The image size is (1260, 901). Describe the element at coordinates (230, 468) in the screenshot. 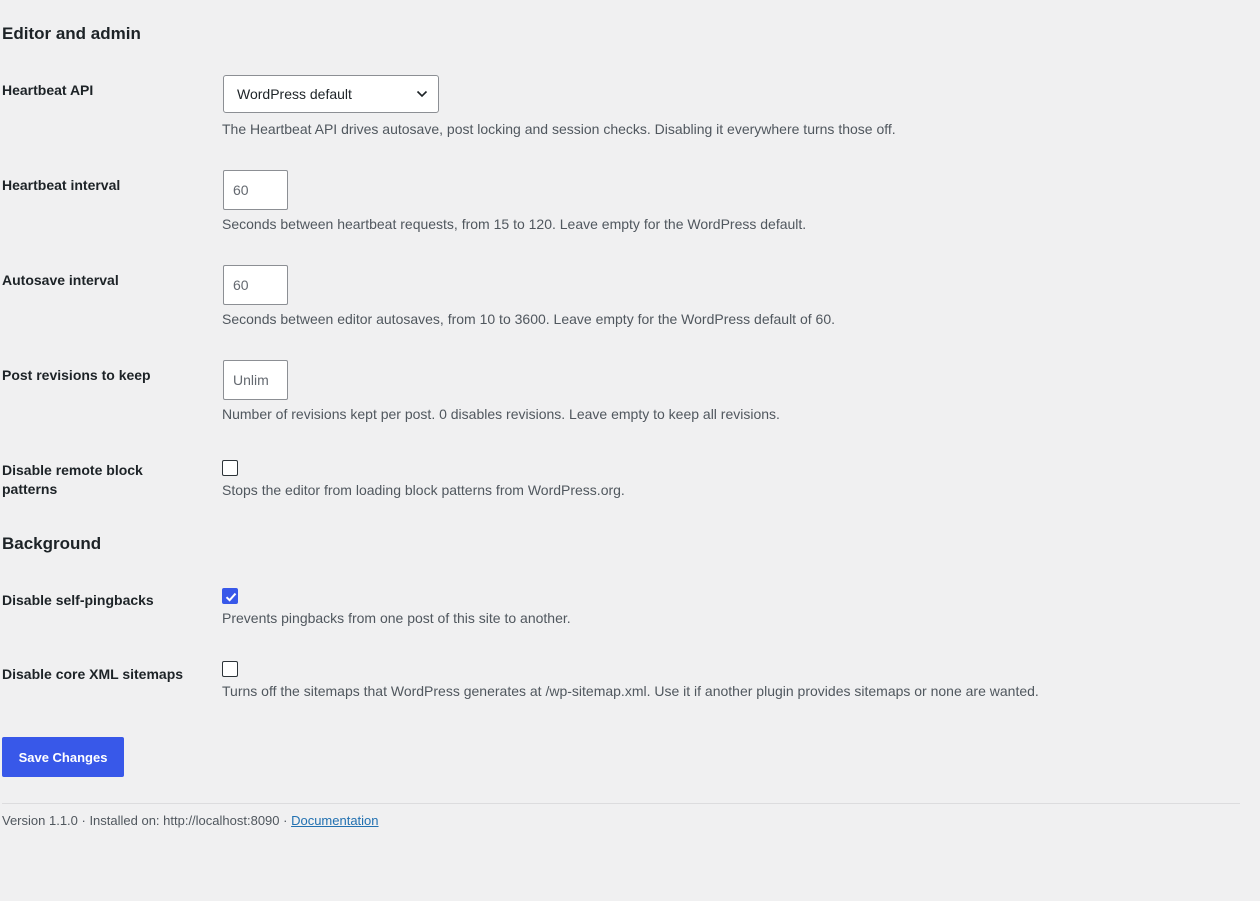

I see `remote-block-patterns-checkbox` at that location.